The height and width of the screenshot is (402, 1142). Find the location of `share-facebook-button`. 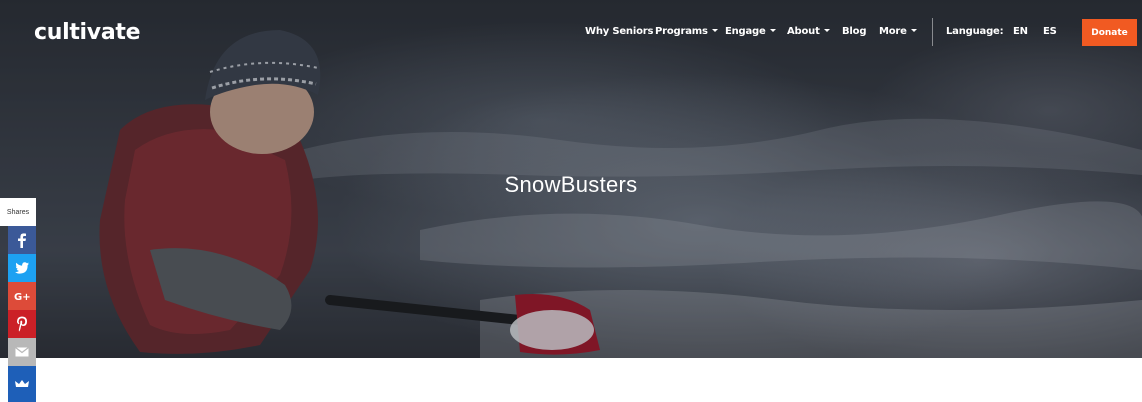

share-facebook-button is located at coordinates (22, 240).